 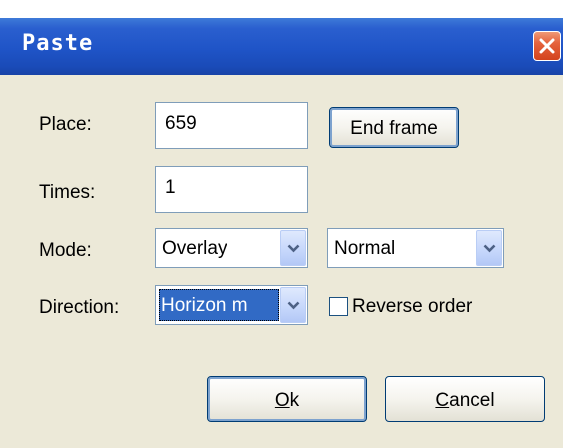 What do you see at coordinates (365, 248) in the screenshot?
I see `blend-value: Normal` at bounding box center [365, 248].